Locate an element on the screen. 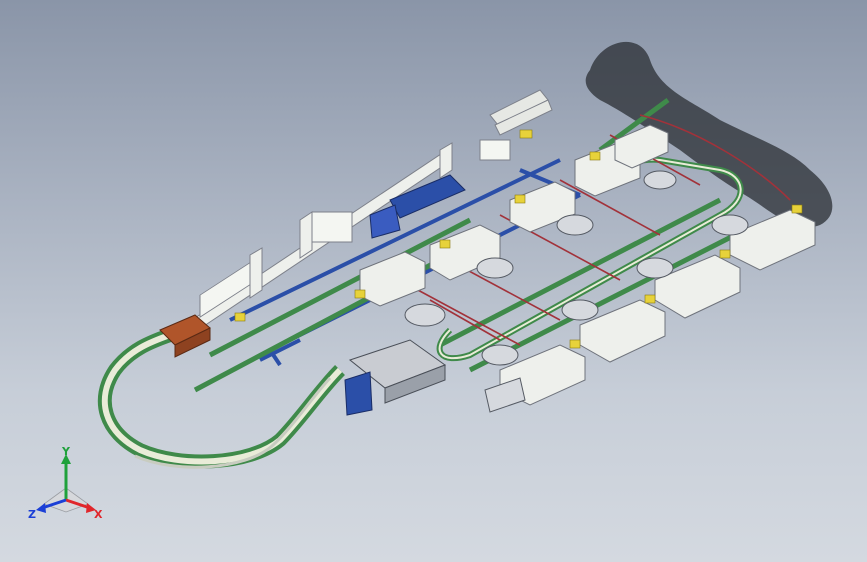  z-axis-head is located at coordinates (41, 508).